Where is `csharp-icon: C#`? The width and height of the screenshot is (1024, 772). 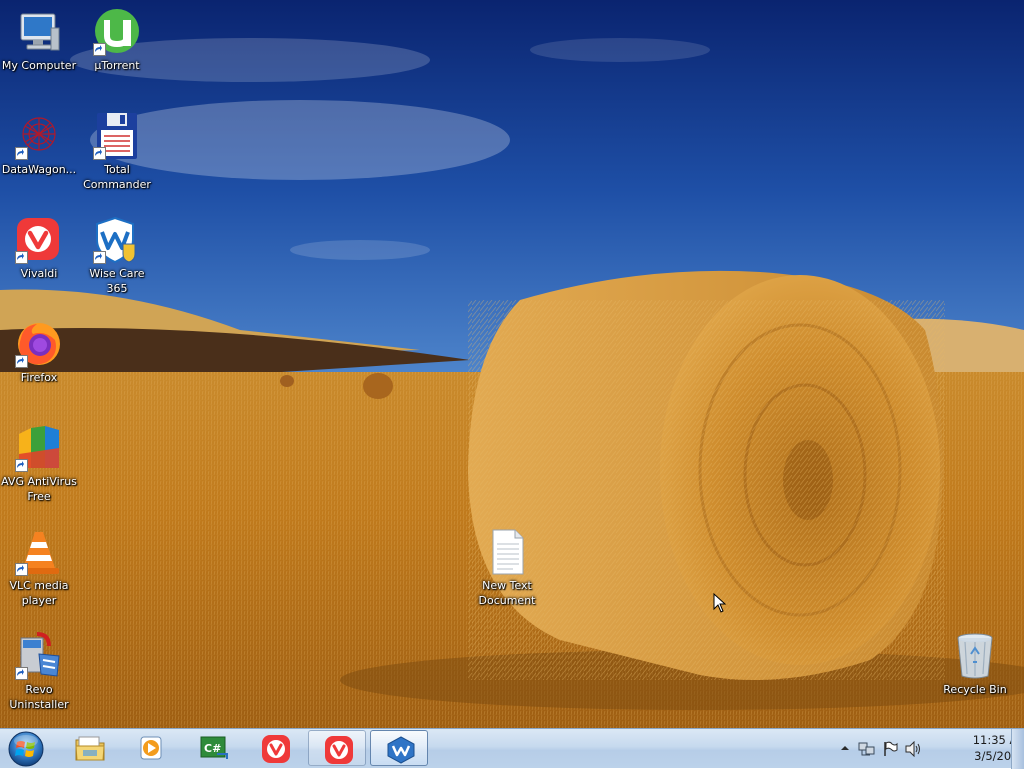
csharp-icon: C# is located at coordinates (214, 747).